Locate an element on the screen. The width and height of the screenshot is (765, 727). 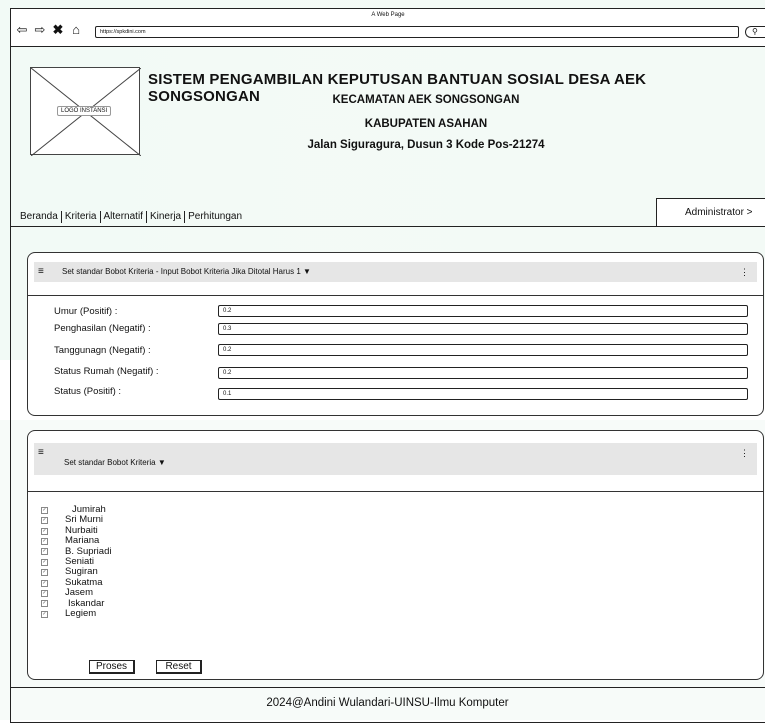
field-label-penghasilan: Penghasilan (Negatif) : is located at coordinates (102, 328).